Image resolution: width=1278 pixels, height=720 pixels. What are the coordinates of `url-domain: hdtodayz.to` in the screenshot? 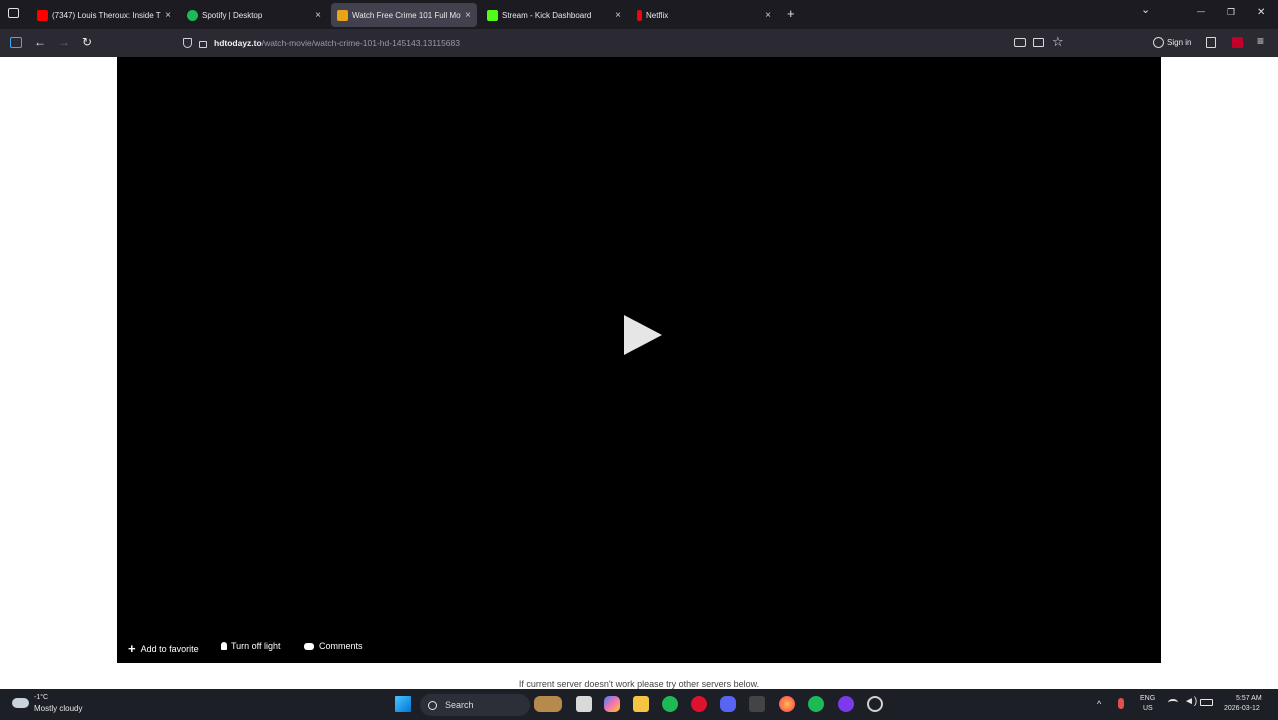 It's located at (238, 43).